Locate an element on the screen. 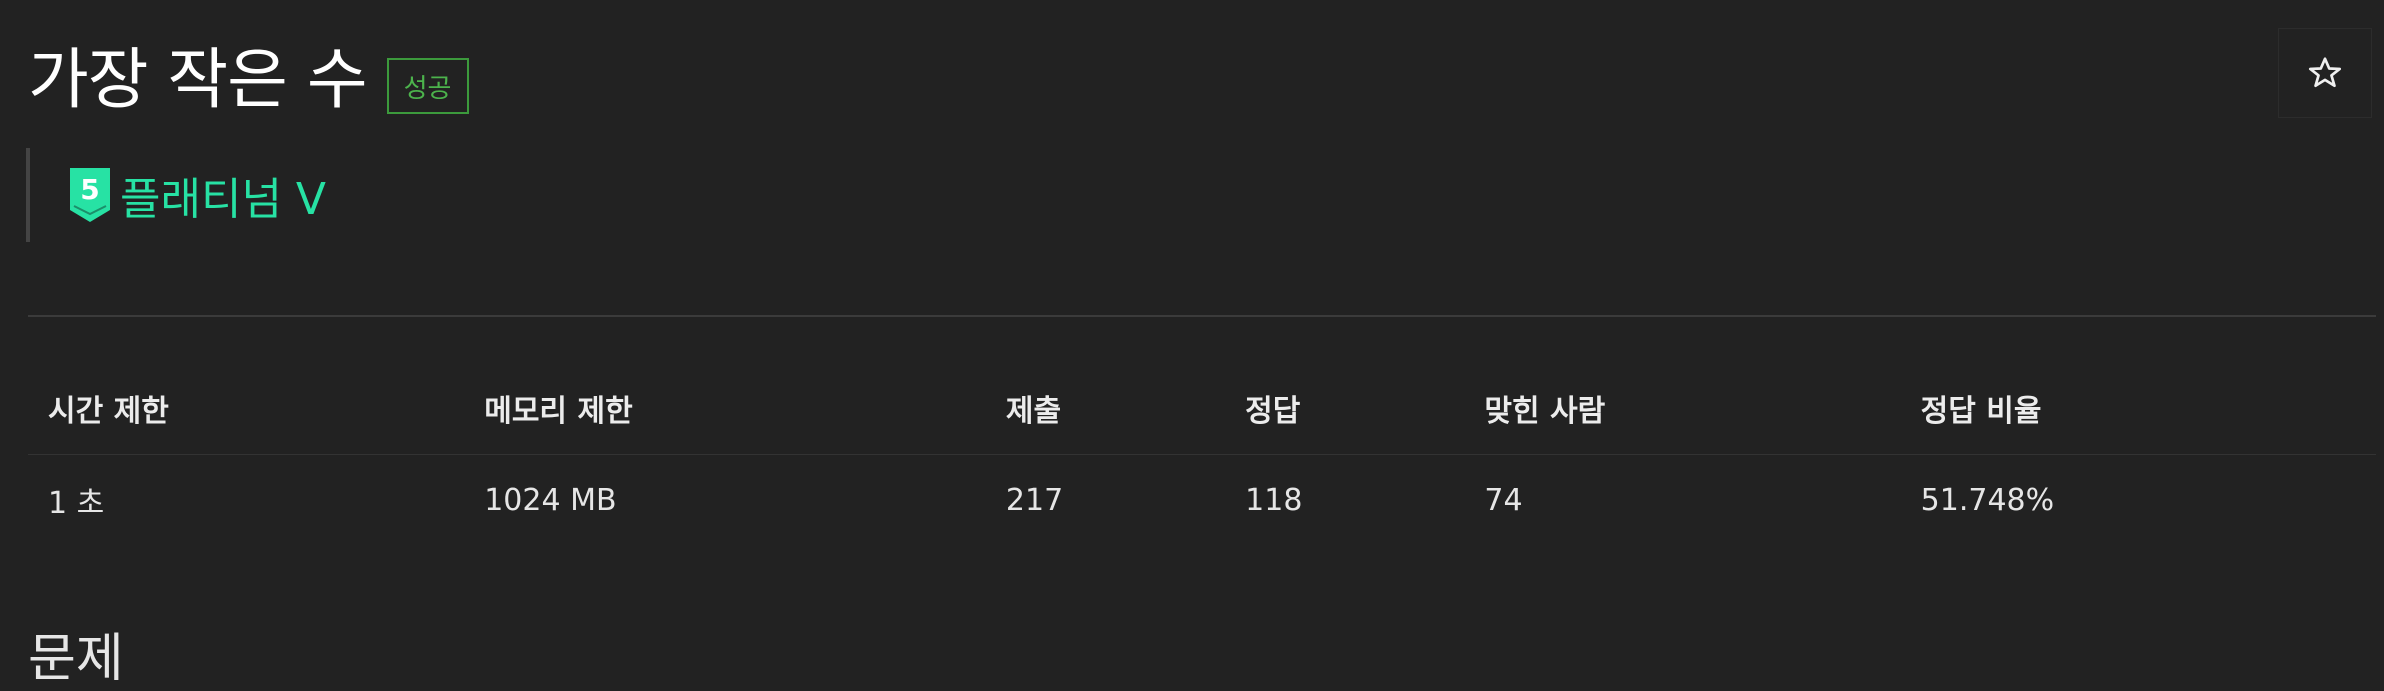  tier-number: 5 is located at coordinates (89, 189).